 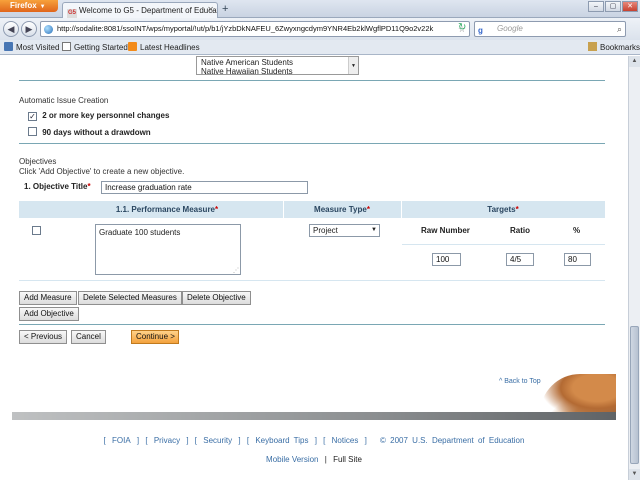 What do you see at coordinates (480, 31) in the screenshot?
I see `google-engine-icon: g` at bounding box center [480, 31].